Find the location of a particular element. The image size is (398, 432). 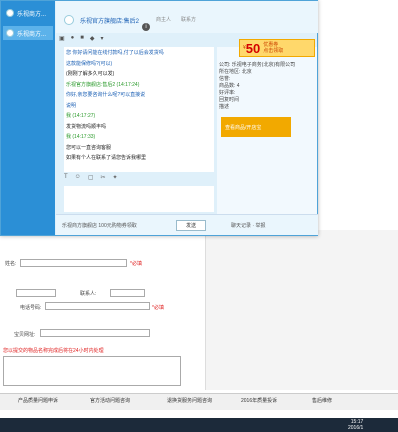

chat-header: 乐视官方旗舰店:售后2 商主人 联系方 i is located at coordinates (187, 17).